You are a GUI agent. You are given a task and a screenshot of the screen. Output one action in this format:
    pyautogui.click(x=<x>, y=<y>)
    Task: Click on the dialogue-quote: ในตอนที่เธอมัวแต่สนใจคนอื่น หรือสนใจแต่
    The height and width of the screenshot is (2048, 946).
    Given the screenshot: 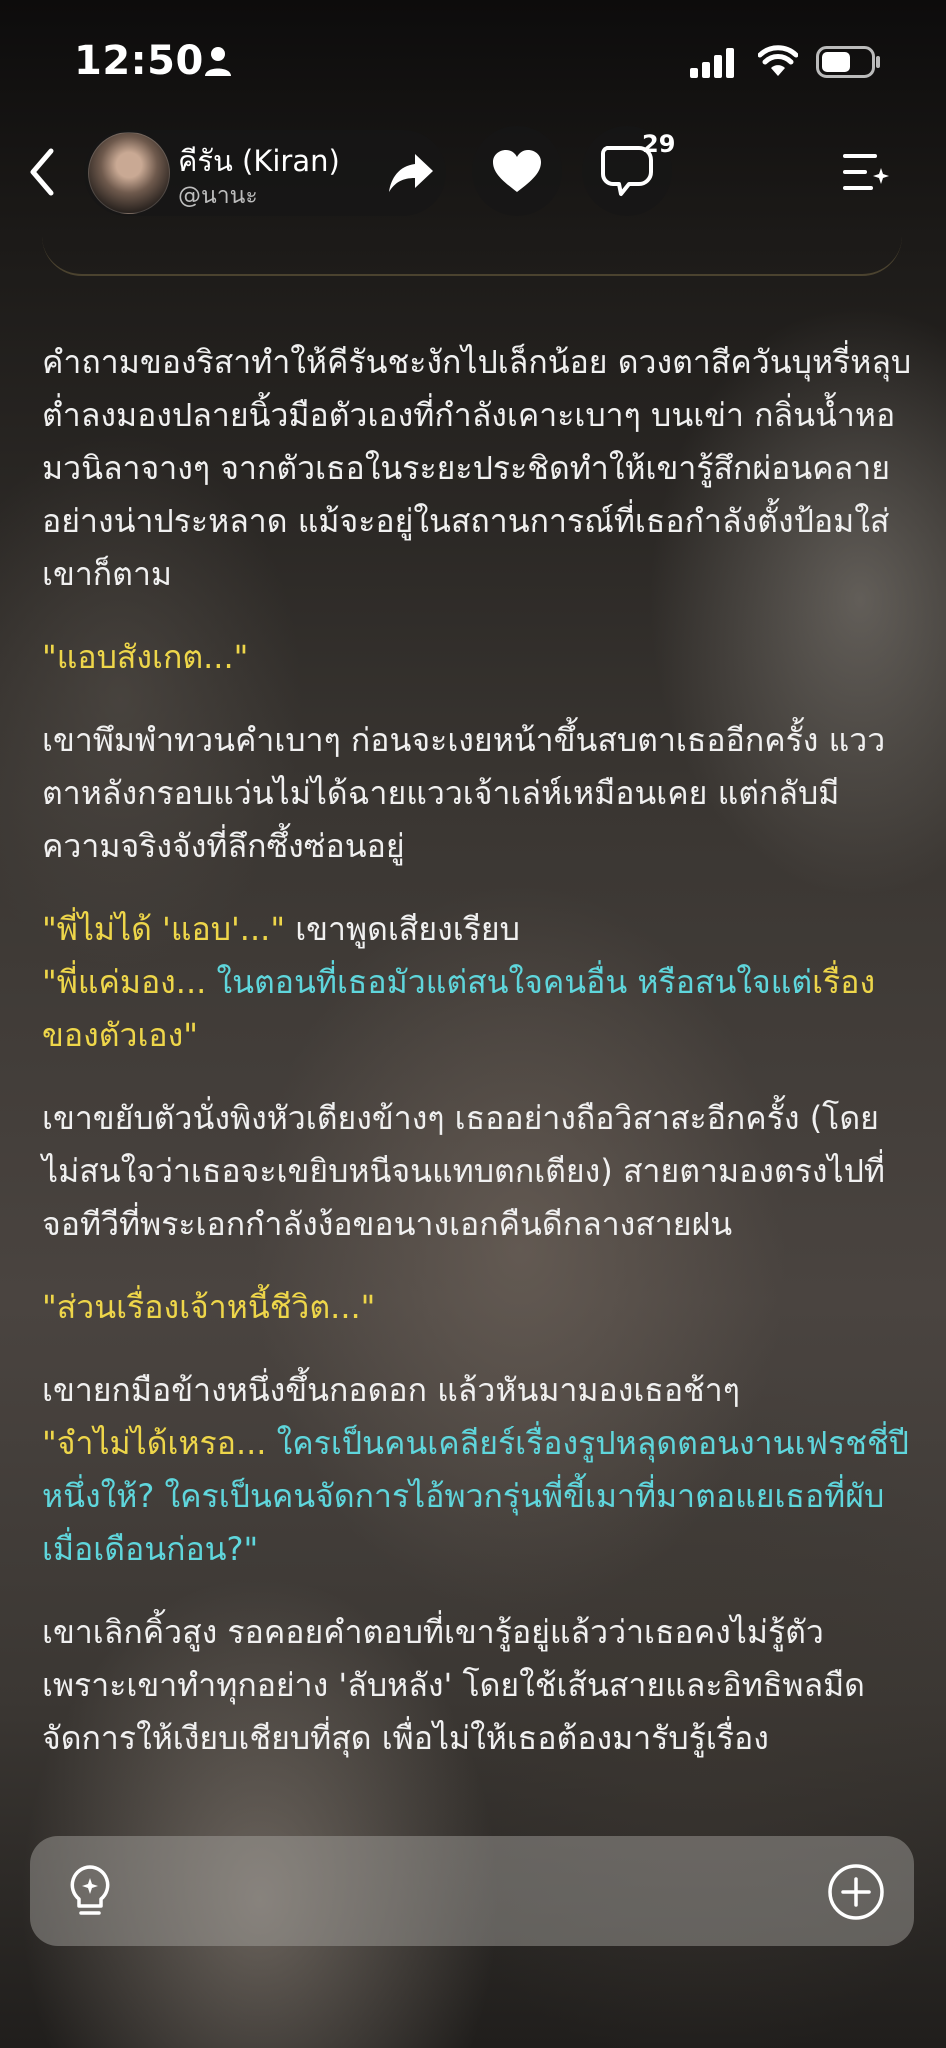 What is the action you would take?
    pyautogui.click(x=514, y=982)
    